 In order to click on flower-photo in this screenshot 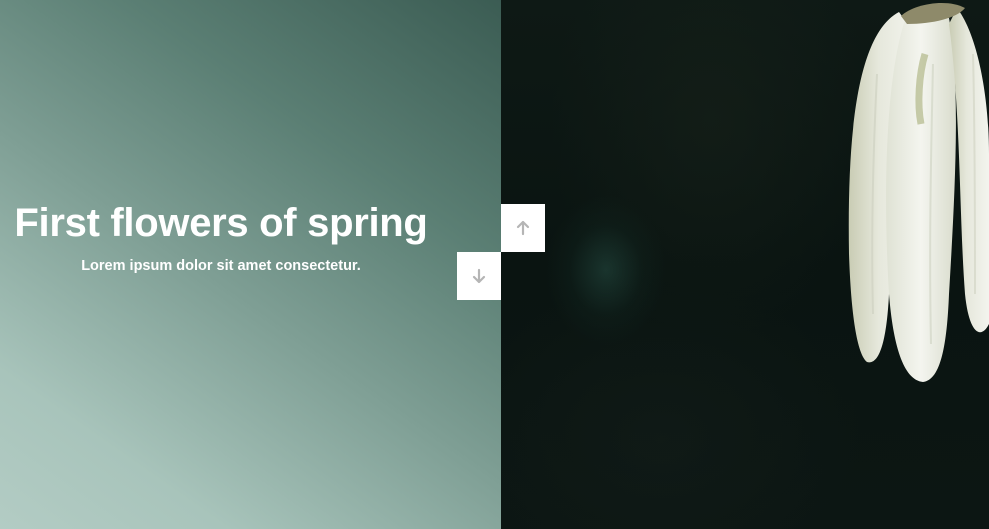, I will do `click(918, 192)`.